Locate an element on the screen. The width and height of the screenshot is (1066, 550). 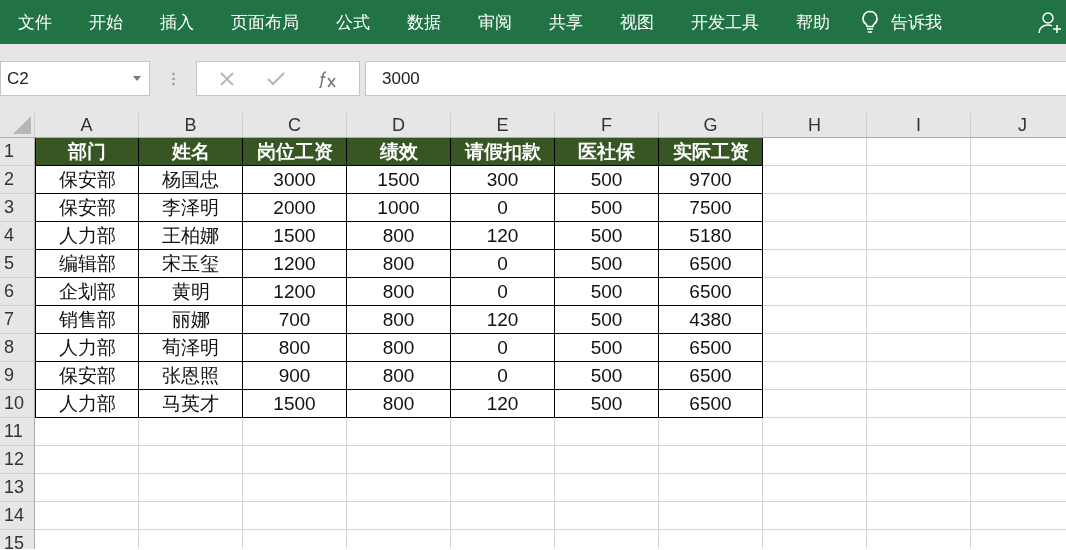
ribbon-tab: 页面布局 is located at coordinates (265, 22).